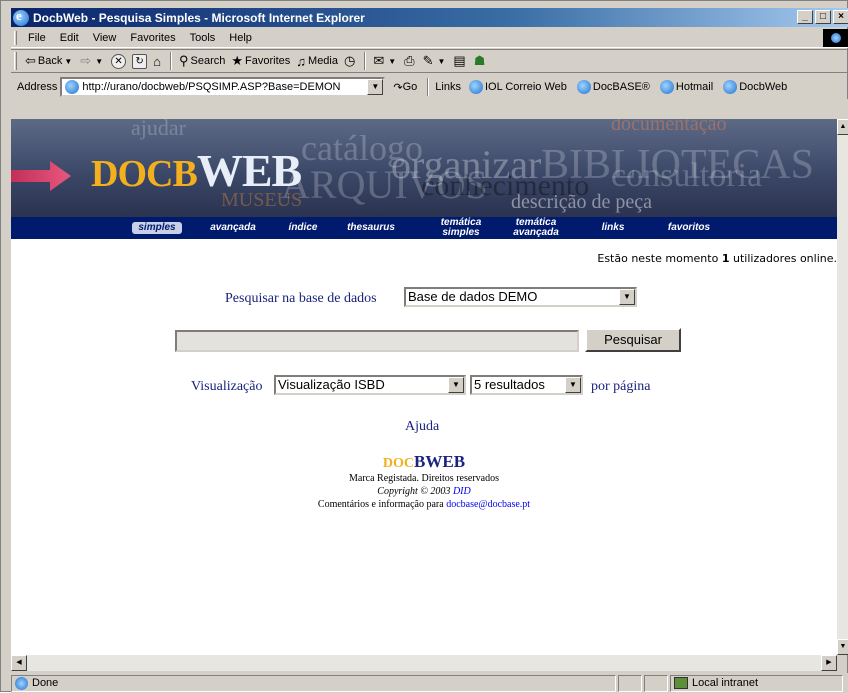 The image size is (848, 693). Describe the element at coordinates (429, 38) in the screenshot. I see `menu-bar: File Edit View Favorites Tools Help` at that location.